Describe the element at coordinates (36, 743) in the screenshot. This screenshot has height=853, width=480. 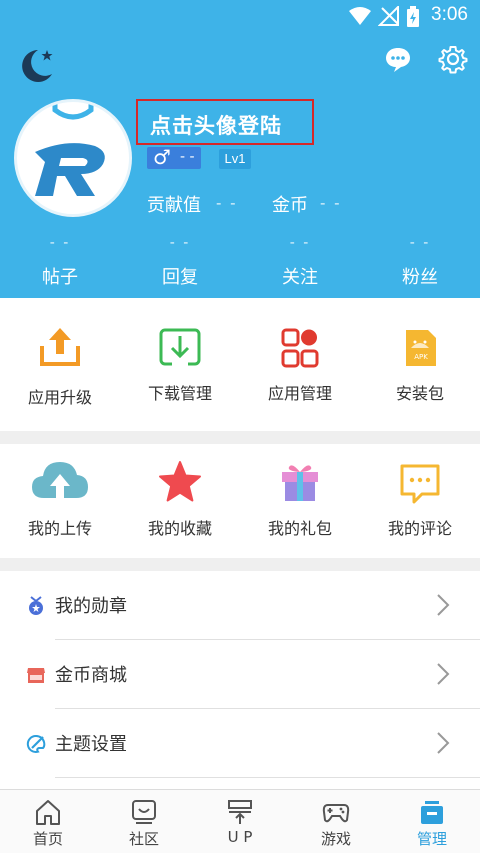
I see `palette-icon` at that location.